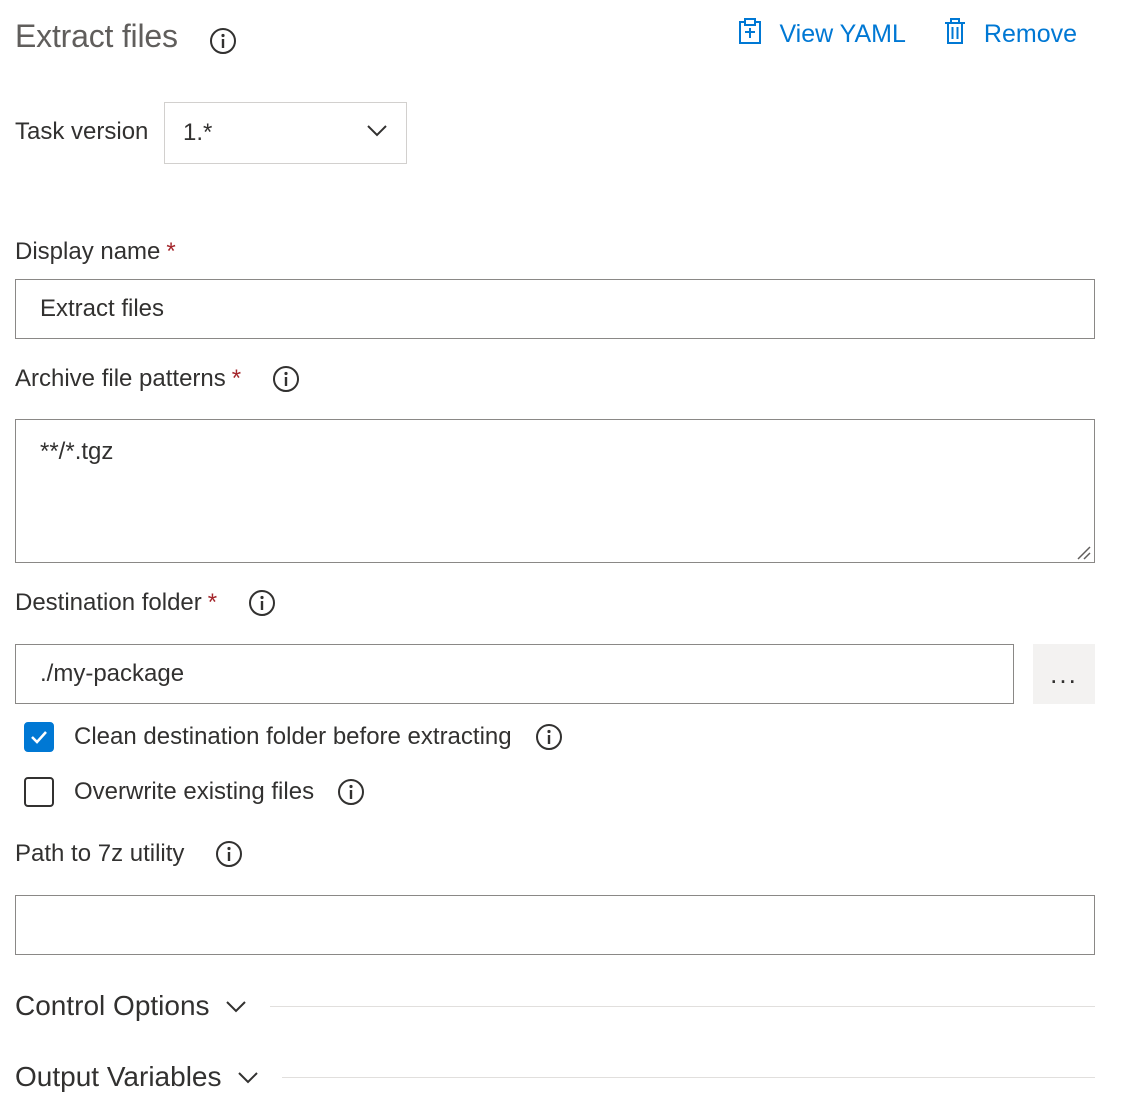 Image resolution: width=1123 pixels, height=1115 pixels. What do you see at coordinates (39, 792) in the screenshot?
I see `overwrite-existing-checkbox` at bounding box center [39, 792].